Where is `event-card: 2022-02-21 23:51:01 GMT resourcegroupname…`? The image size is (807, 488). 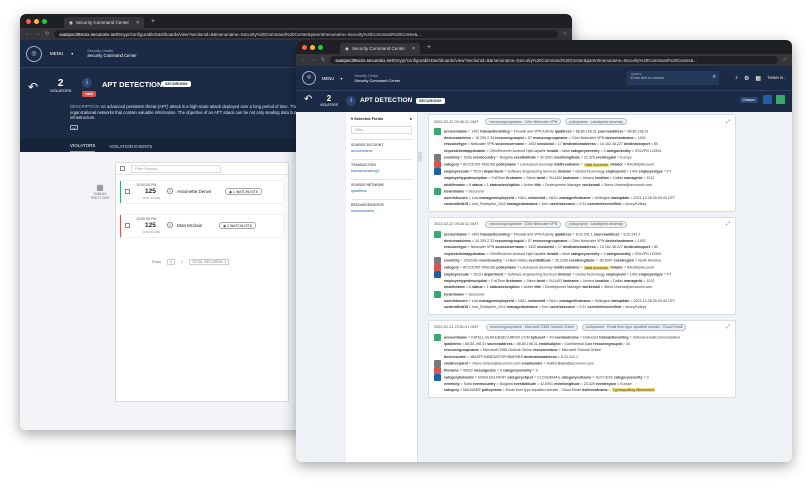 event-card: 2022-02-21 23:51:01 GMT resourcegroupname… is located at coordinates (582, 358).